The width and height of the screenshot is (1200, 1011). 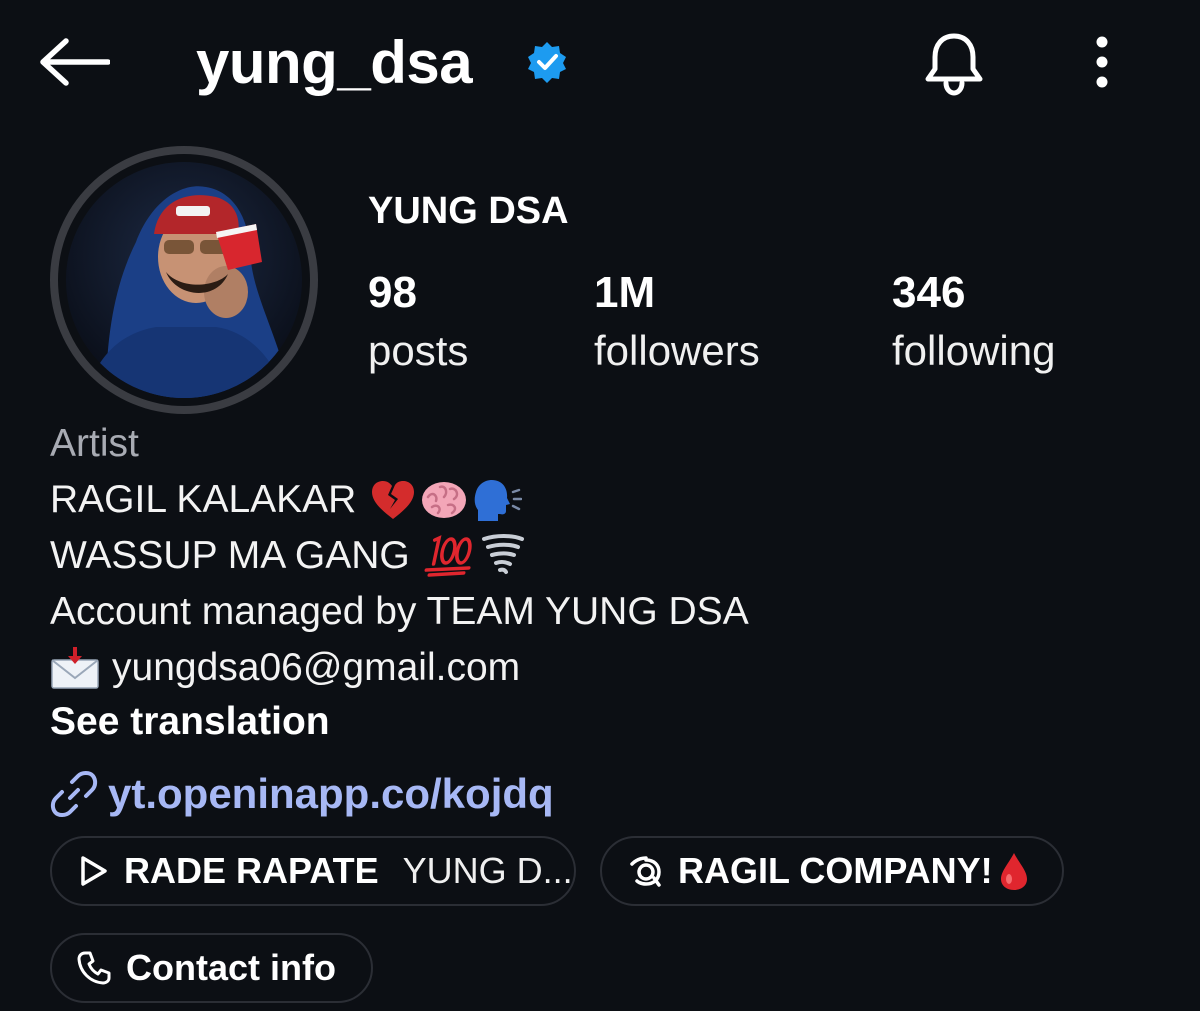 I want to click on stat-posts-label: posts, so click(x=418, y=350).